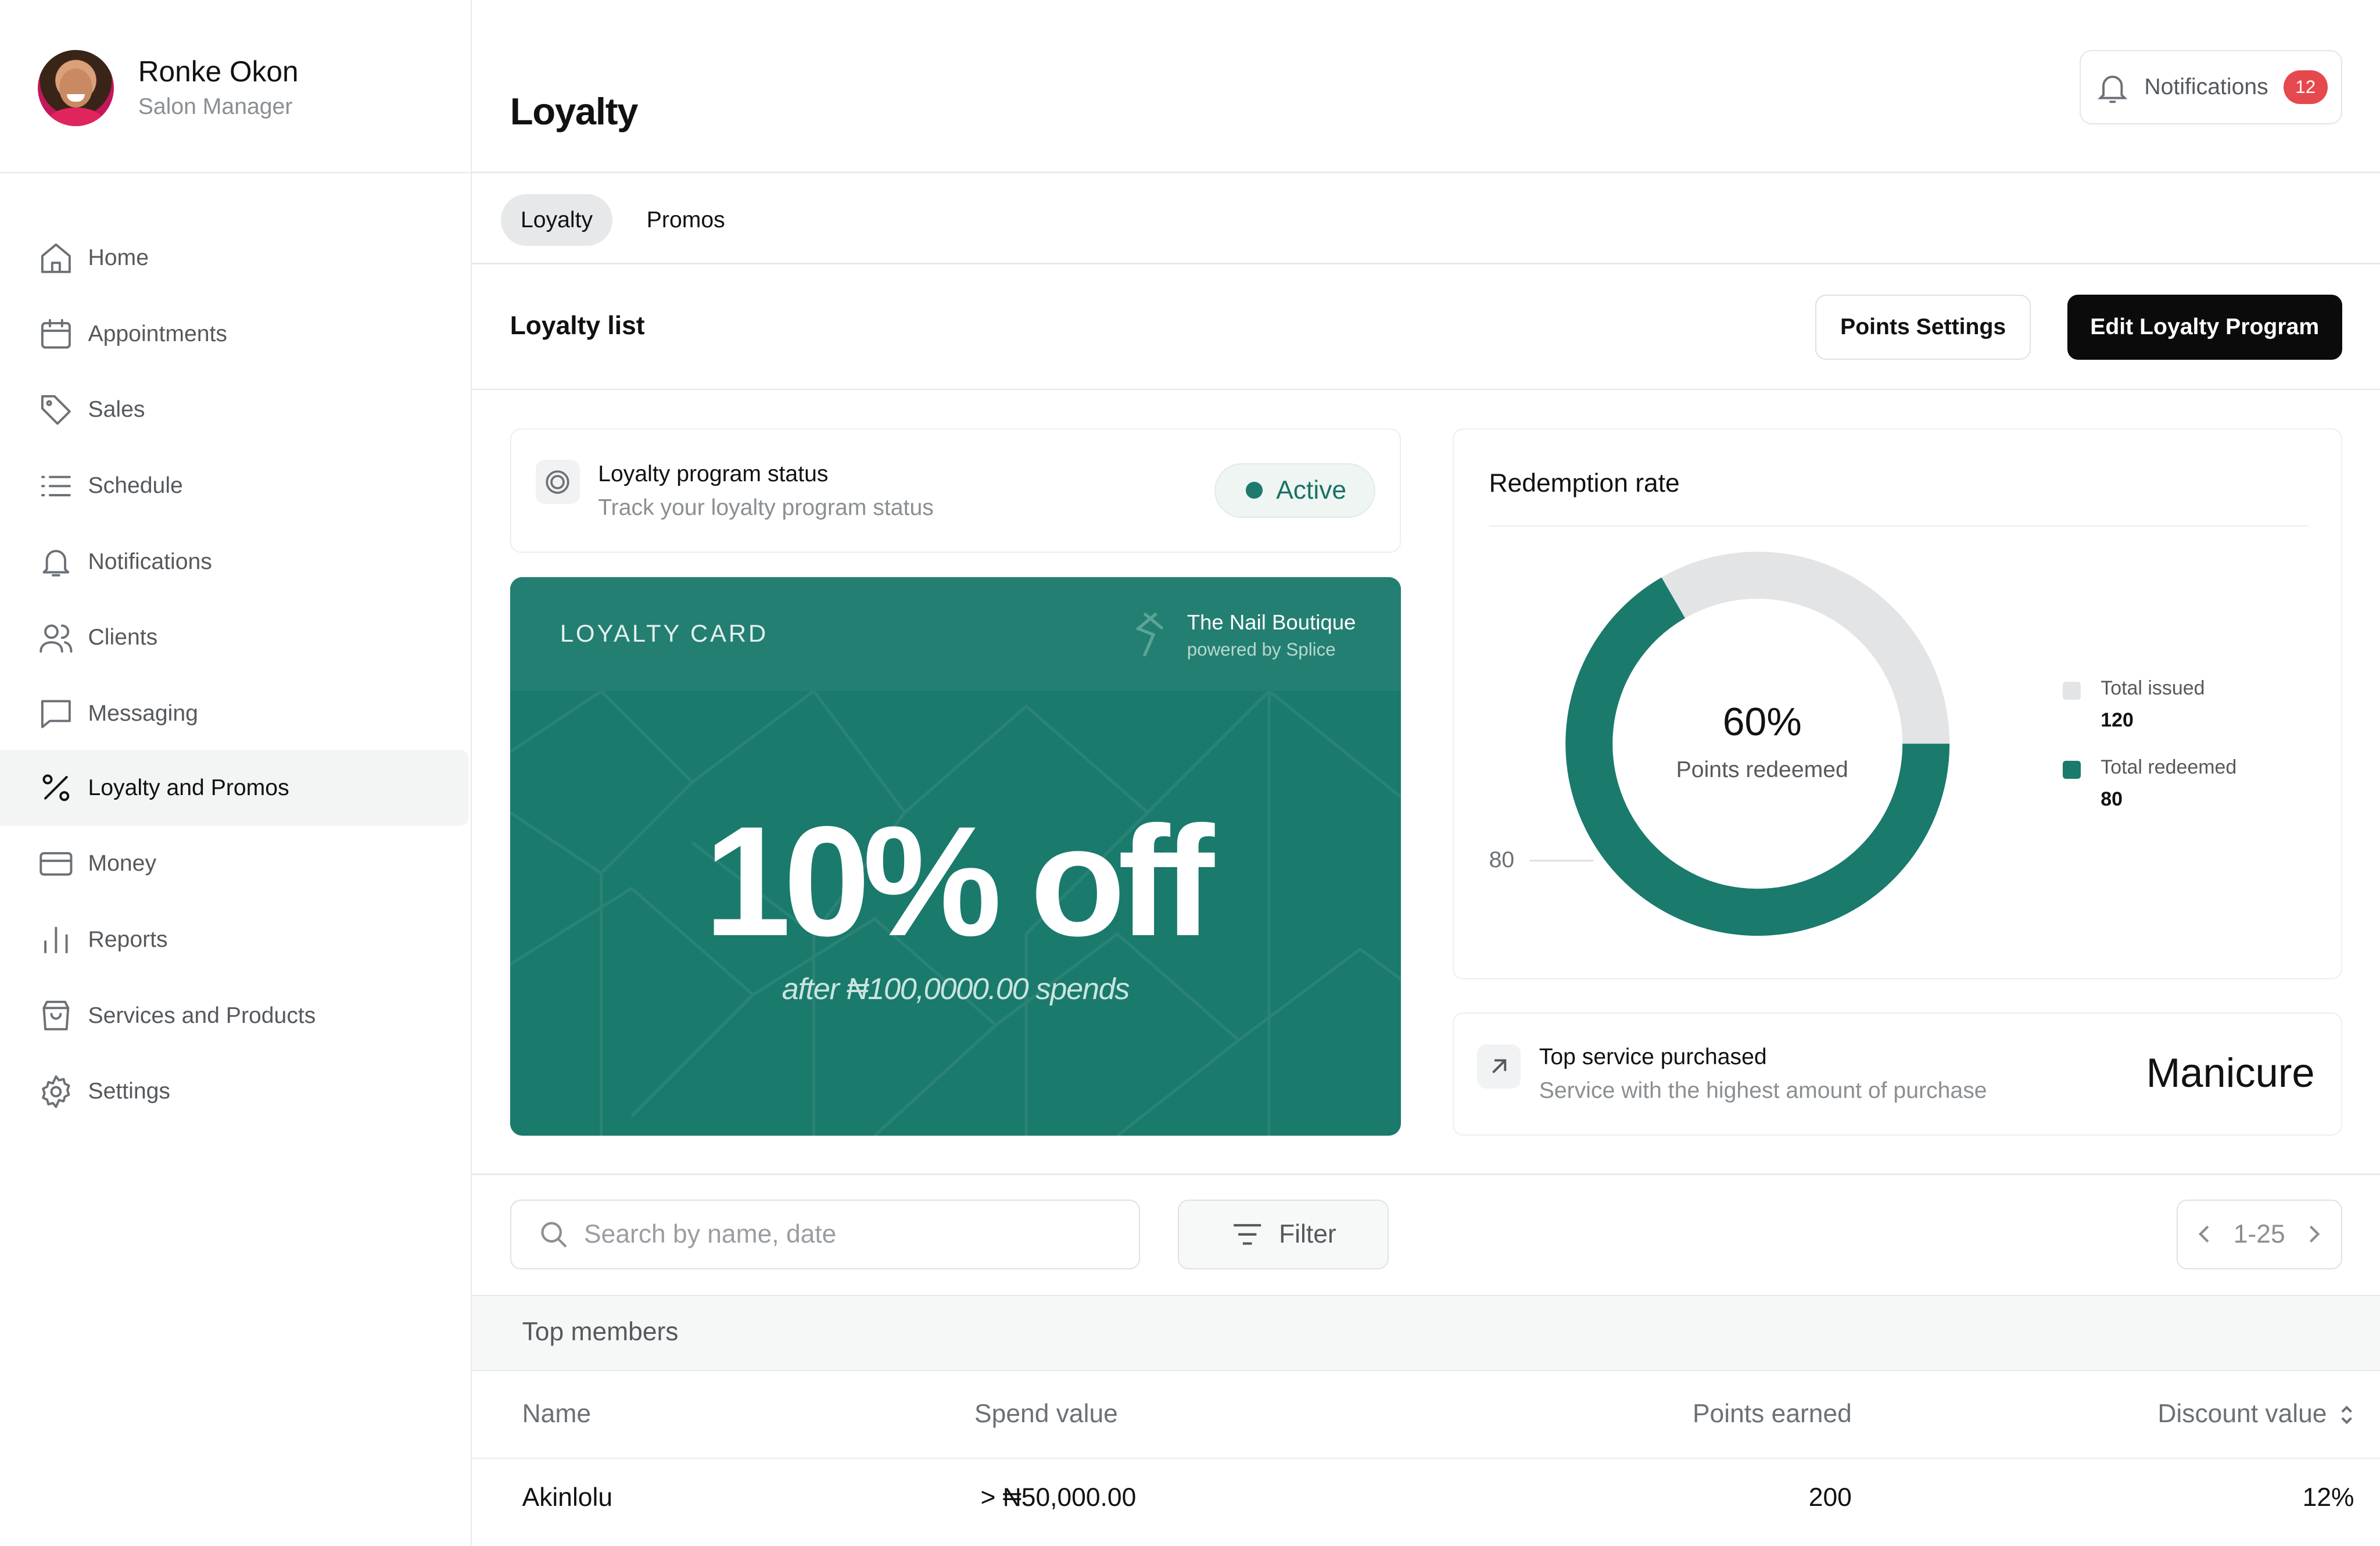 The image size is (2380, 1546). Describe the element at coordinates (56, 486) in the screenshot. I see `list-icon` at that location.